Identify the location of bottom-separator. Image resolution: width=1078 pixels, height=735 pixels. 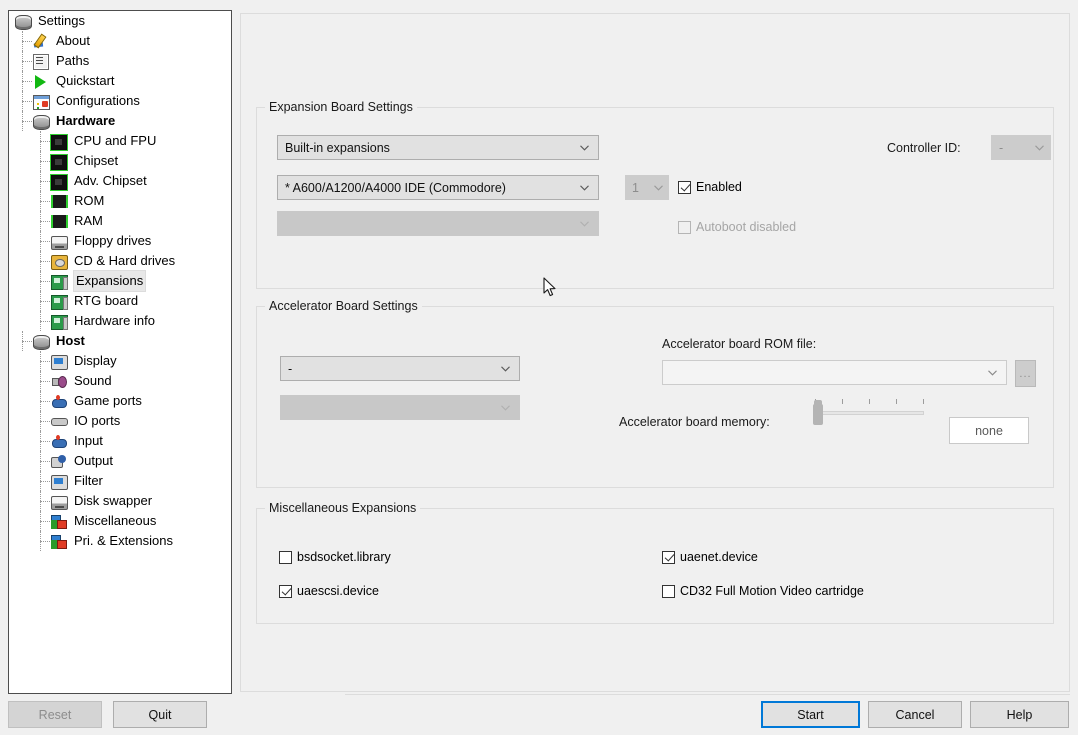
(707, 694).